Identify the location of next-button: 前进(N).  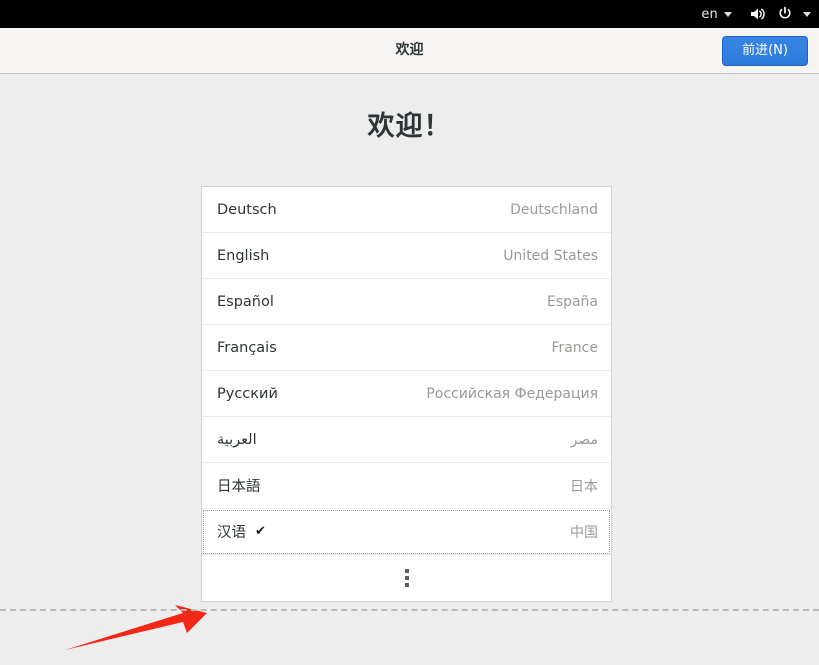
(765, 51).